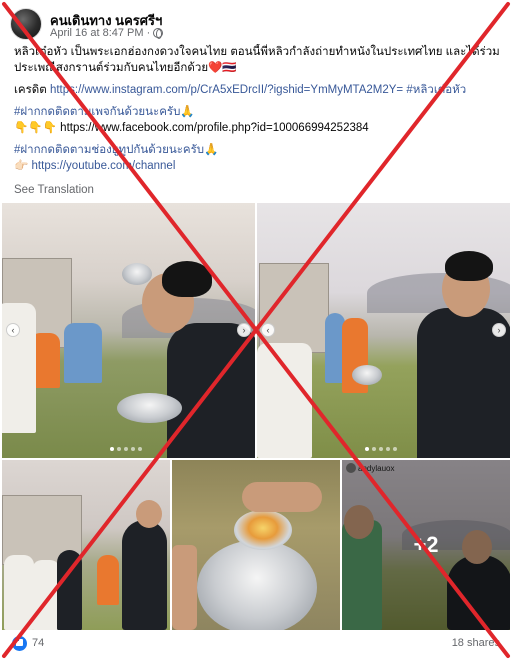 The width and height of the screenshot is (512, 660). What do you see at coordinates (26, 24) in the screenshot?
I see `author-avatar` at bounding box center [26, 24].